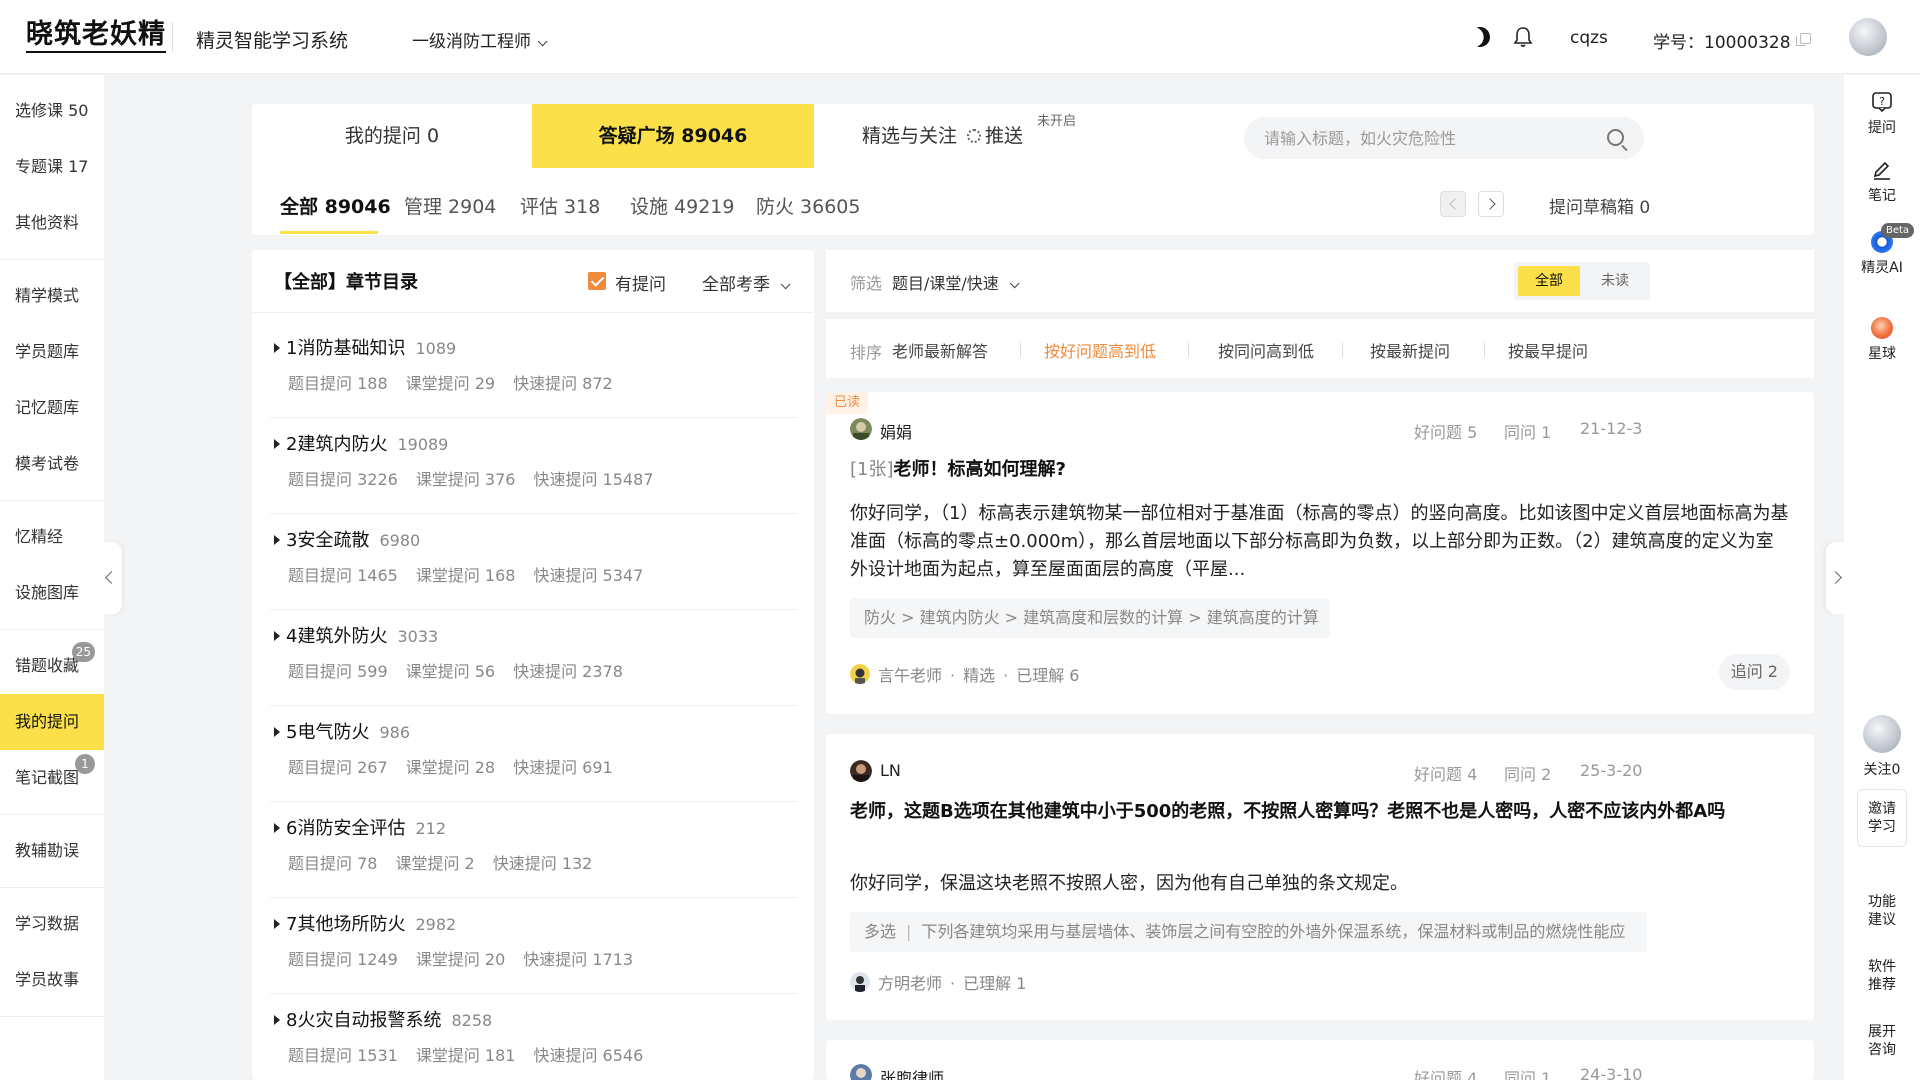 The height and width of the screenshot is (1080, 1920). I want to click on sidebar-item: 我的提问, so click(52, 722).